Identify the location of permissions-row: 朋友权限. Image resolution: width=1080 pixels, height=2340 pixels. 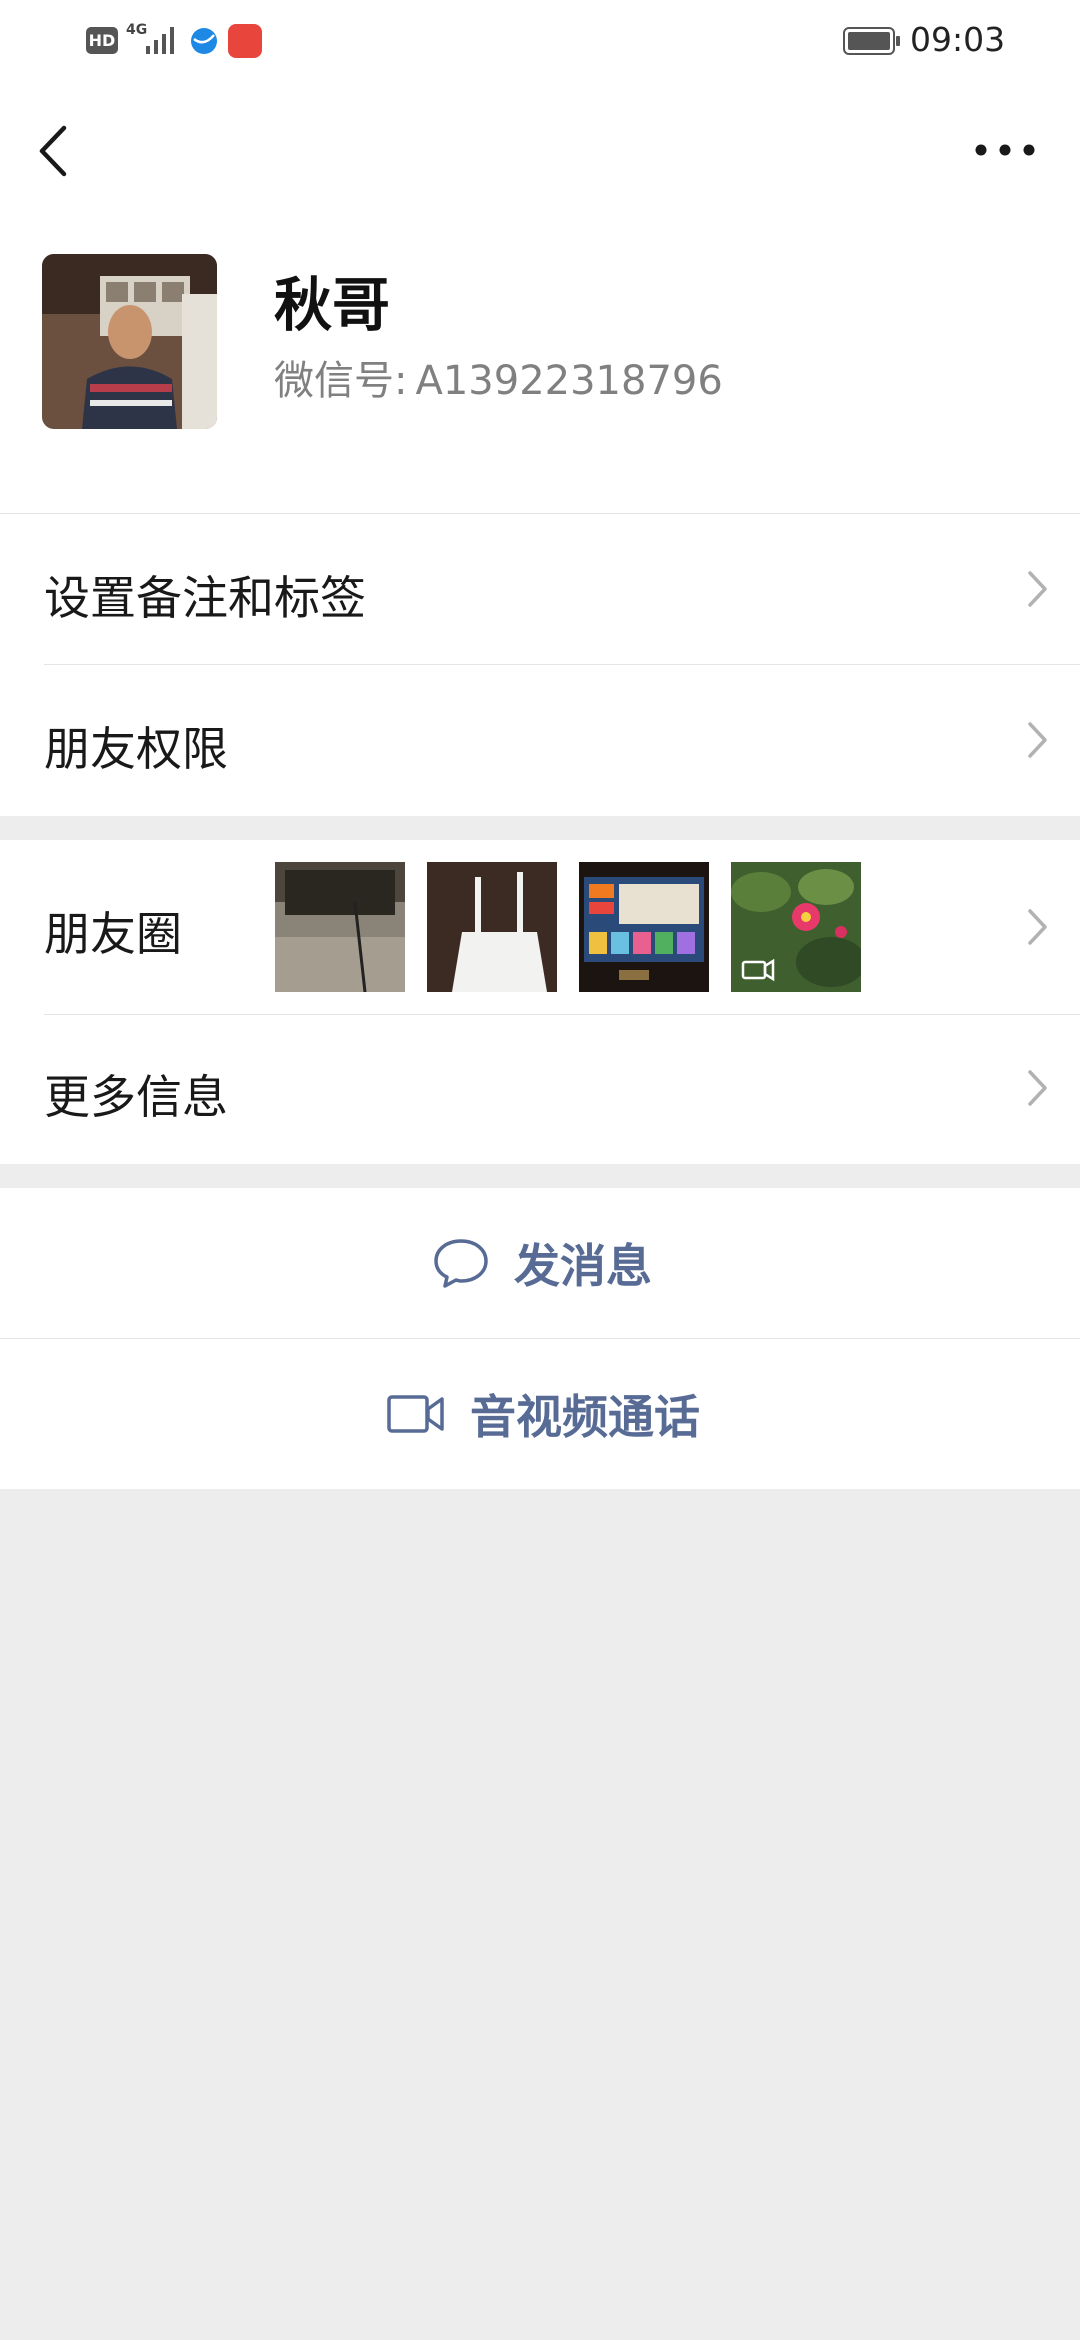
(540, 740).